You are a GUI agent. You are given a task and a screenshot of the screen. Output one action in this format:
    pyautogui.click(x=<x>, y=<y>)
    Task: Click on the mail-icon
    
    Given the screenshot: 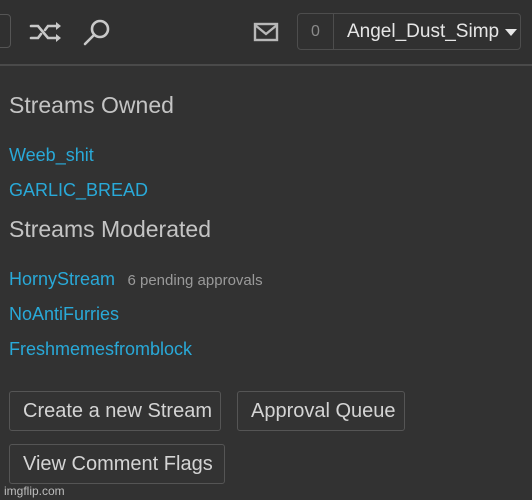 What is the action you would take?
    pyautogui.click(x=266, y=32)
    